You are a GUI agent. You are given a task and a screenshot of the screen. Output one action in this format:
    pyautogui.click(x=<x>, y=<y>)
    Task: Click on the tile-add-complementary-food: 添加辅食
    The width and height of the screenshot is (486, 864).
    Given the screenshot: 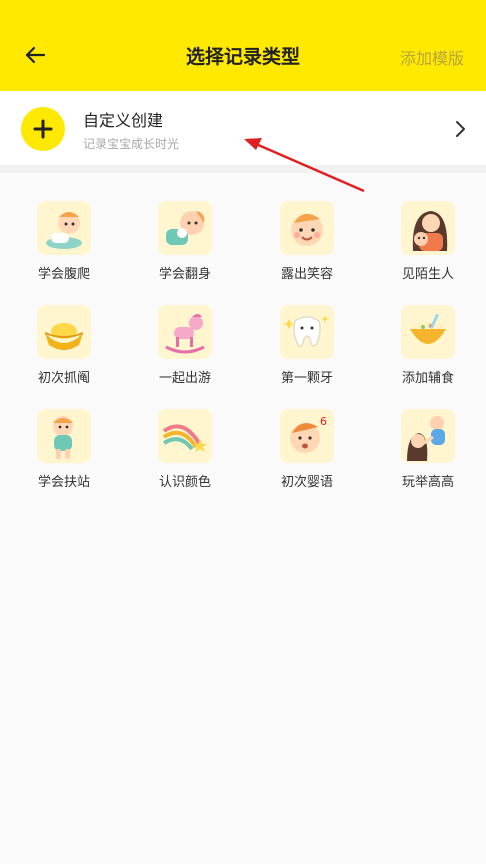 What is the action you would take?
    pyautogui.click(x=428, y=350)
    